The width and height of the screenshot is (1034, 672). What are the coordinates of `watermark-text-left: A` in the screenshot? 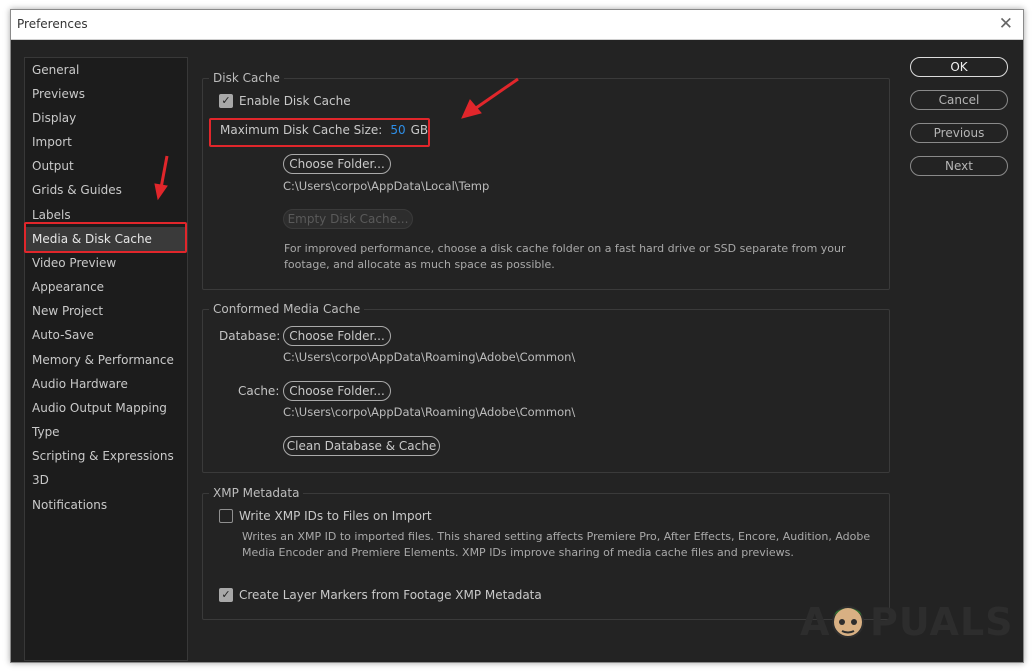 It's located at (815, 622).